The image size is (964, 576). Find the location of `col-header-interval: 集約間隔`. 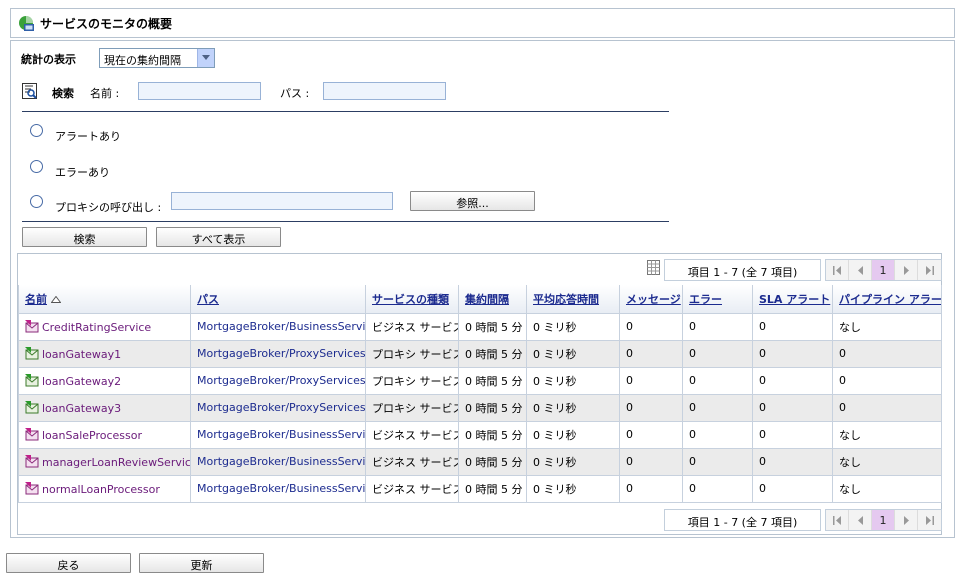

col-header-interval: 集約間隔 is located at coordinates (492, 299).